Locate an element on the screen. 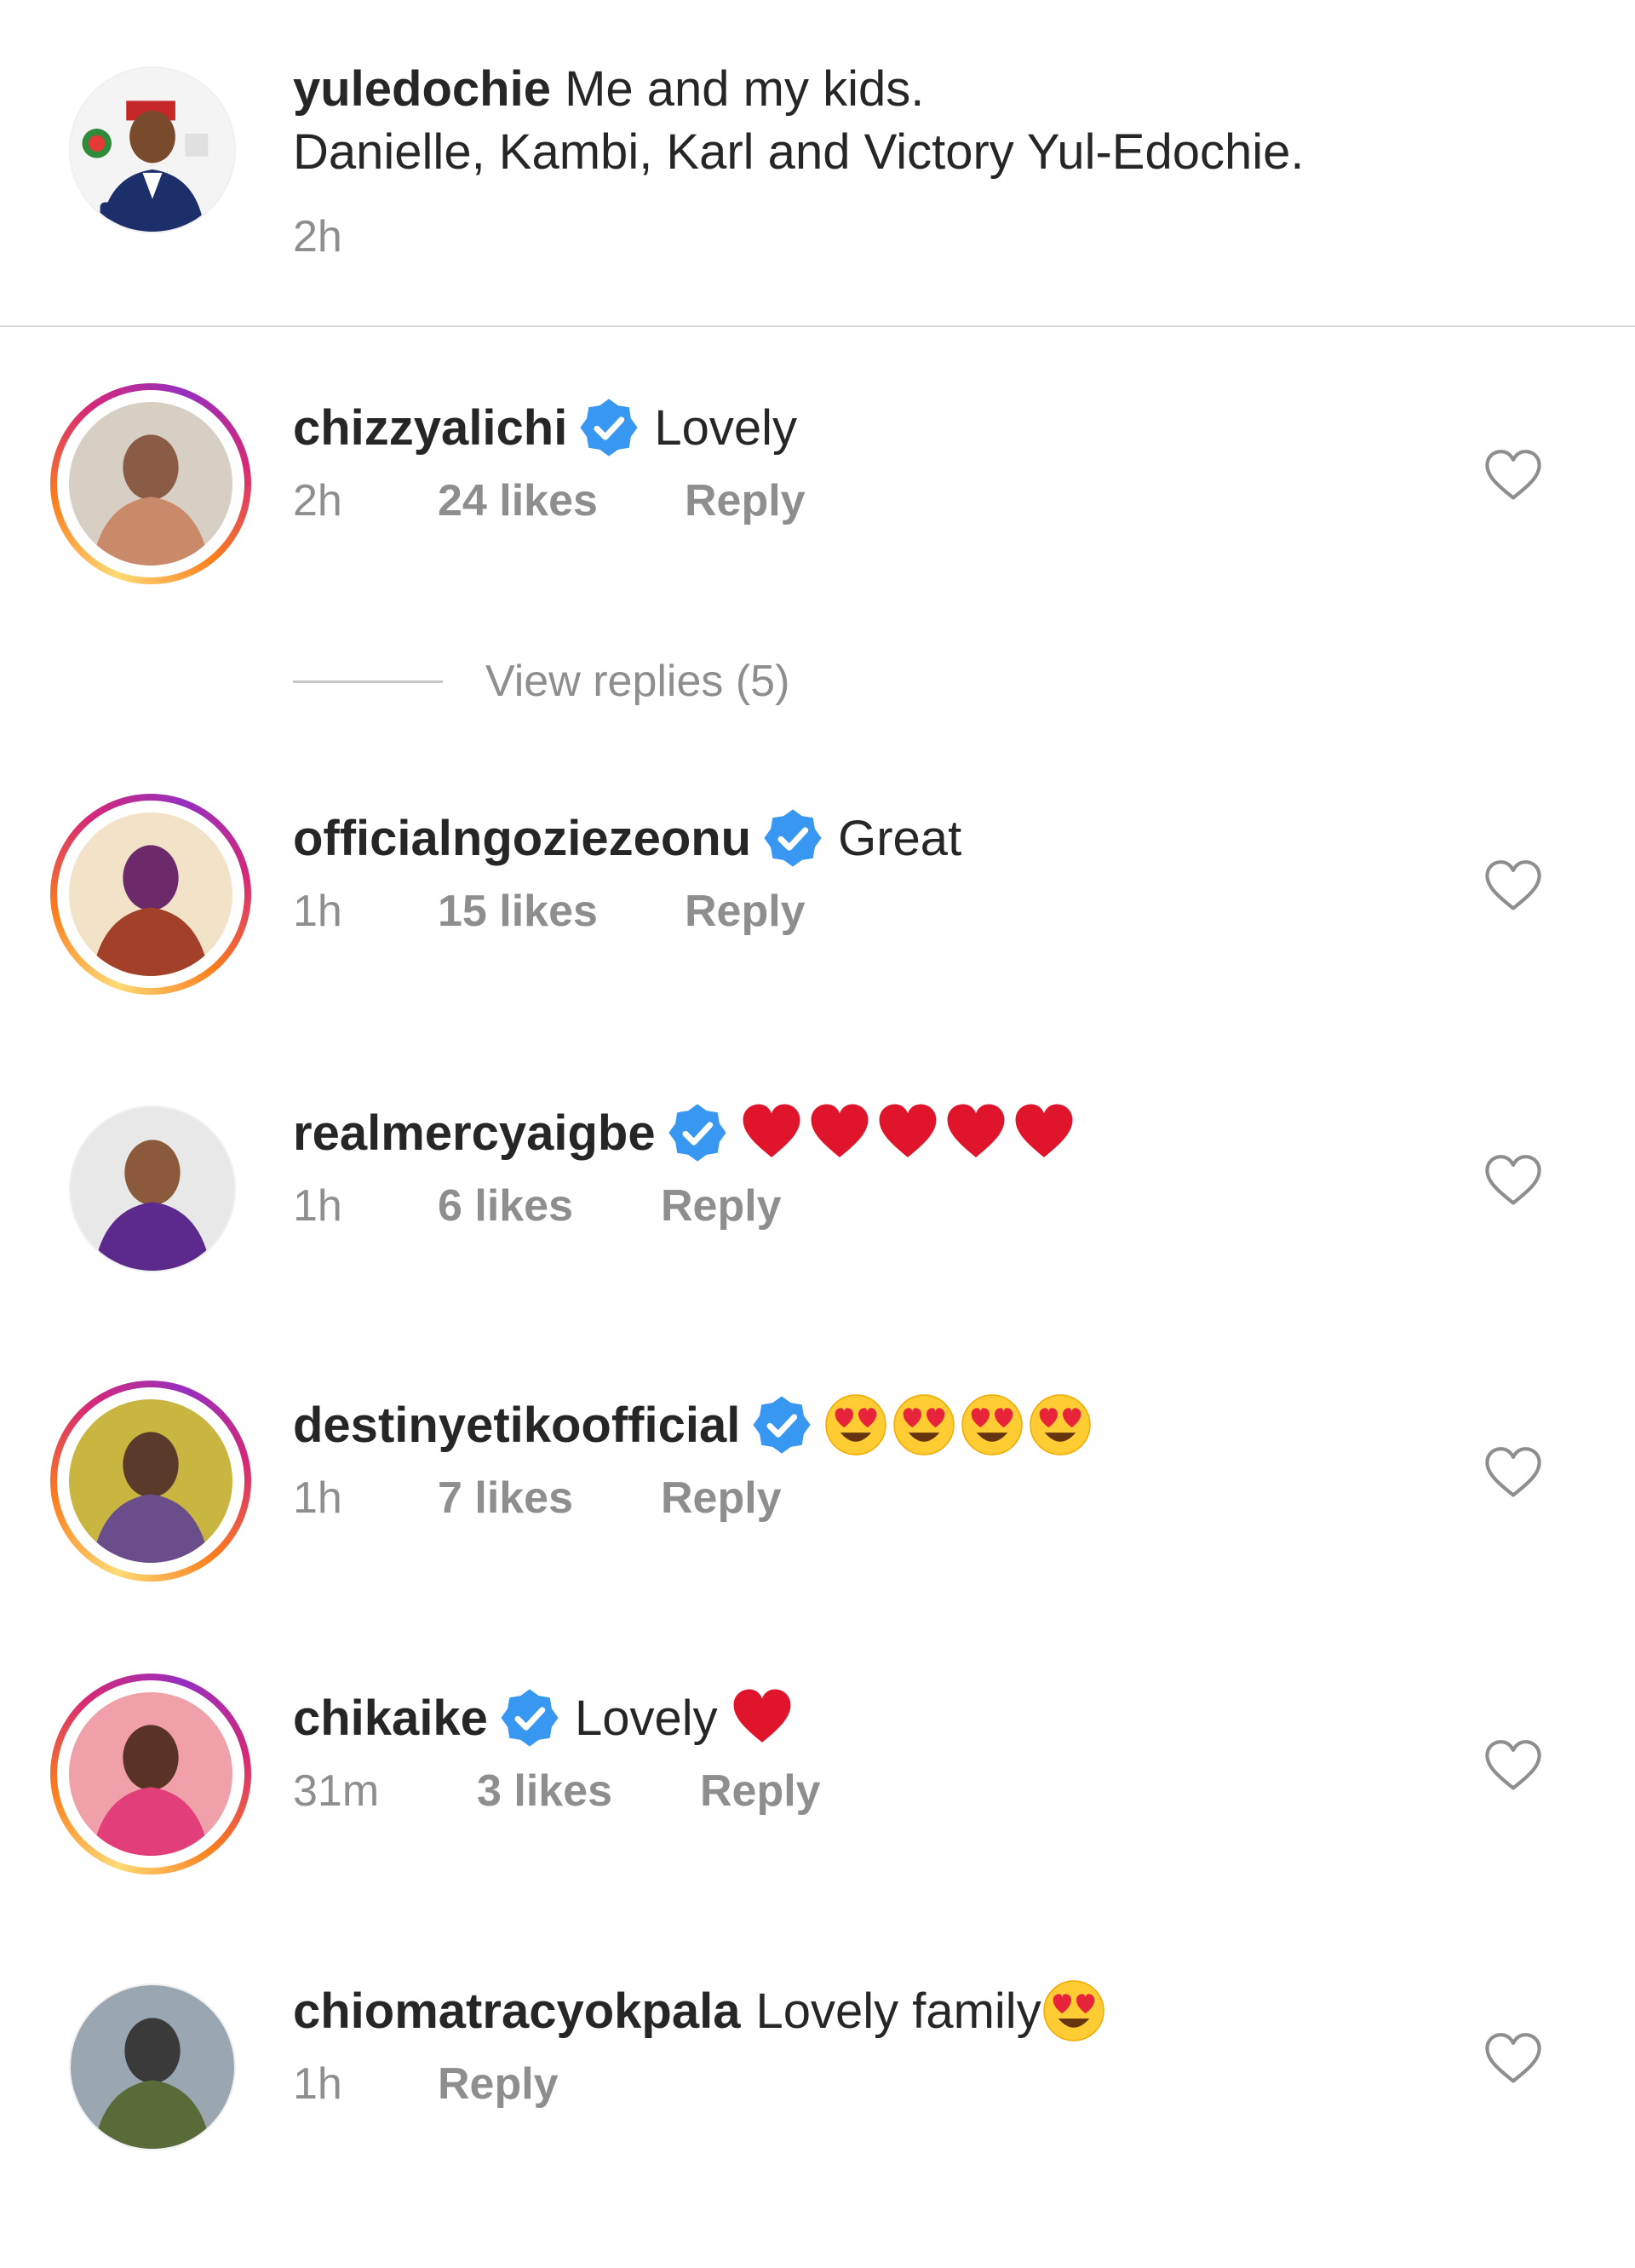  comment-username: realmercyaigbe is located at coordinates (474, 1133).